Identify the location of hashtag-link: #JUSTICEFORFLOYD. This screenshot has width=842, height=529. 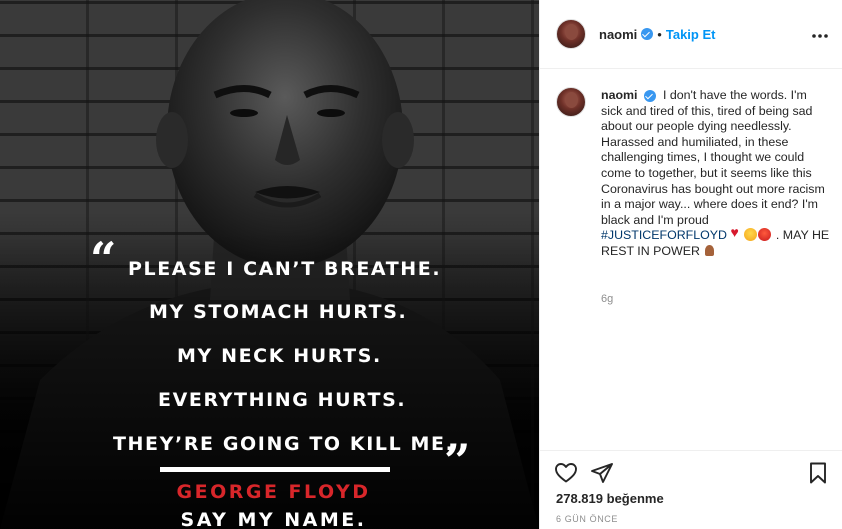
(664, 235).